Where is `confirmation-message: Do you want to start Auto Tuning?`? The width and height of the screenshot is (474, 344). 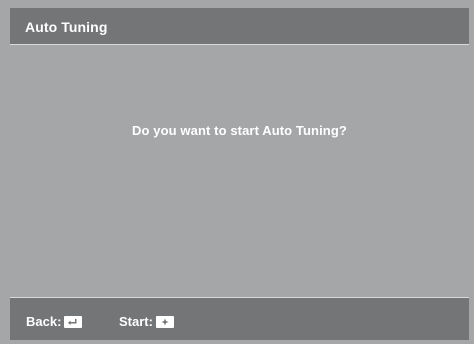
confirmation-message: Do you want to start Auto Tuning? is located at coordinates (239, 130).